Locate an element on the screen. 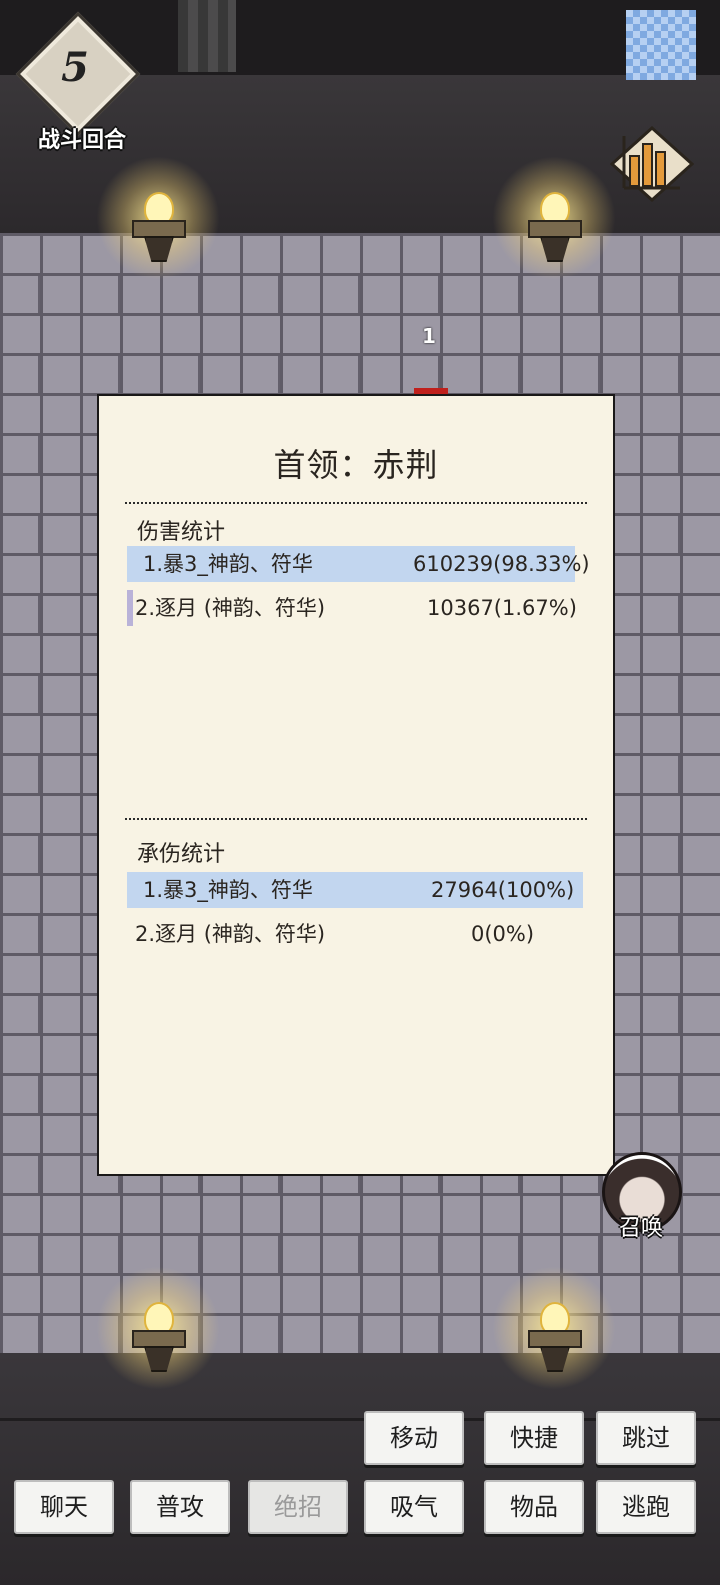  damage-share-bar is located at coordinates (130, 608).